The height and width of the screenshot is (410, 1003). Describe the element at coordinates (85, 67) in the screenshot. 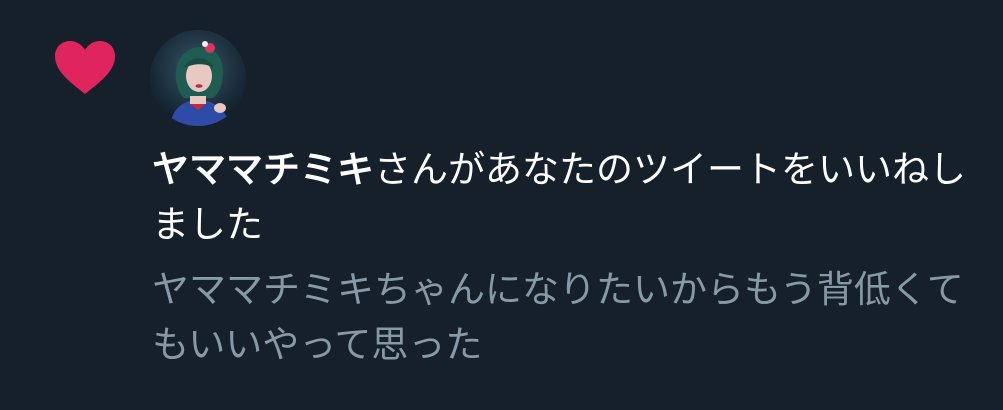

I see `heart-icon` at that location.